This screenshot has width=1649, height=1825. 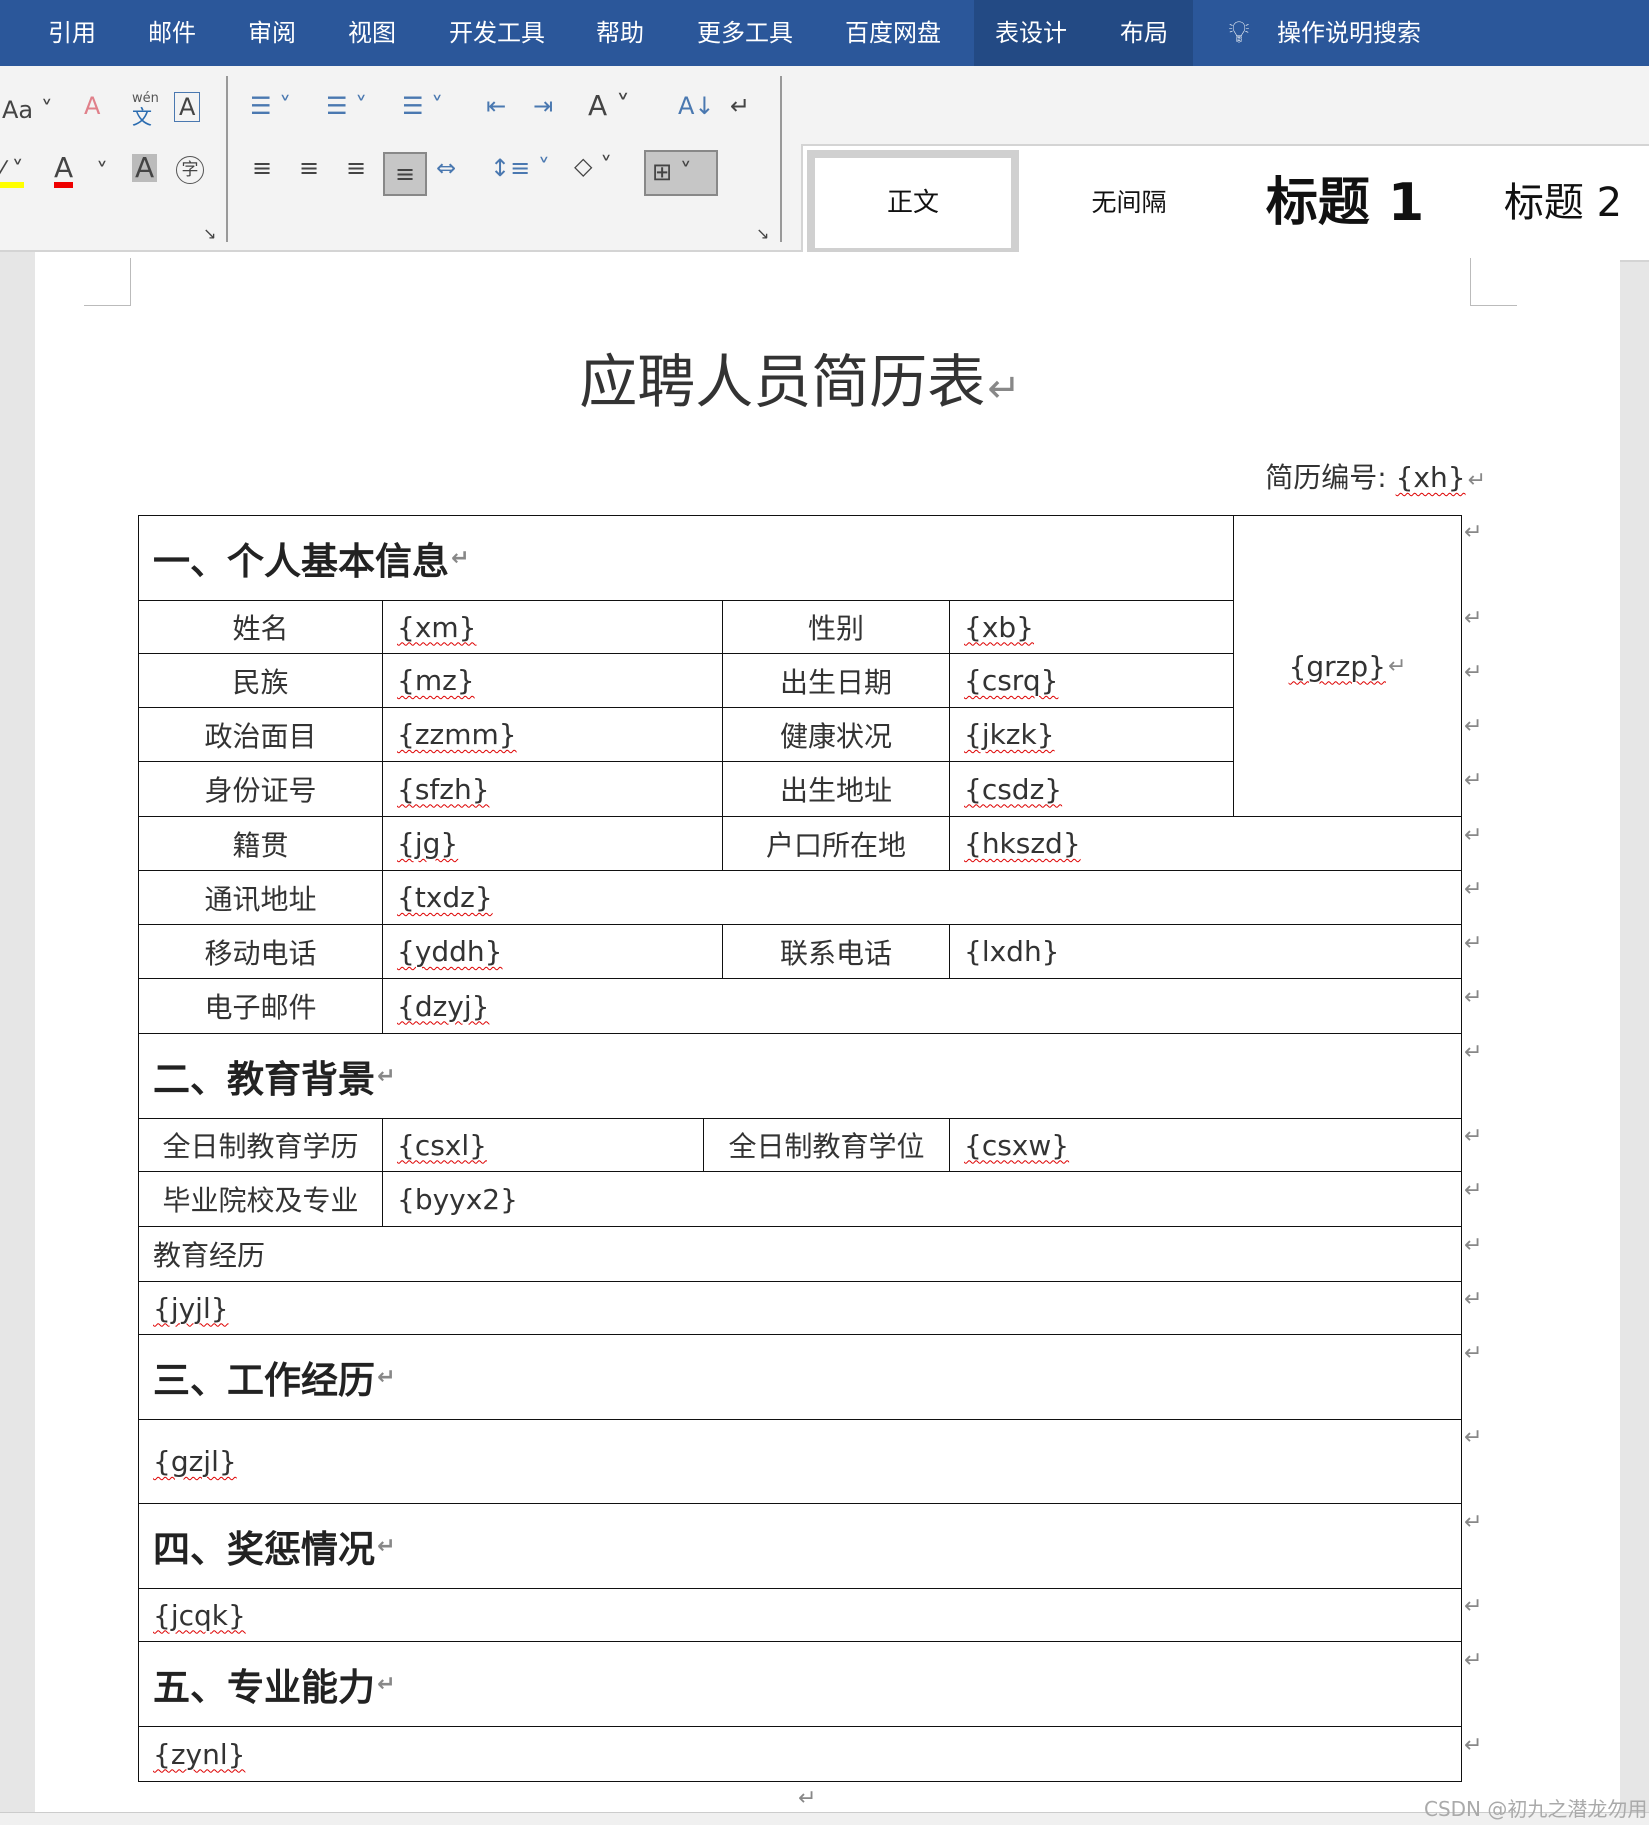 What do you see at coordinates (443, 789) in the screenshot?
I see `field-value: {sfzh}` at bounding box center [443, 789].